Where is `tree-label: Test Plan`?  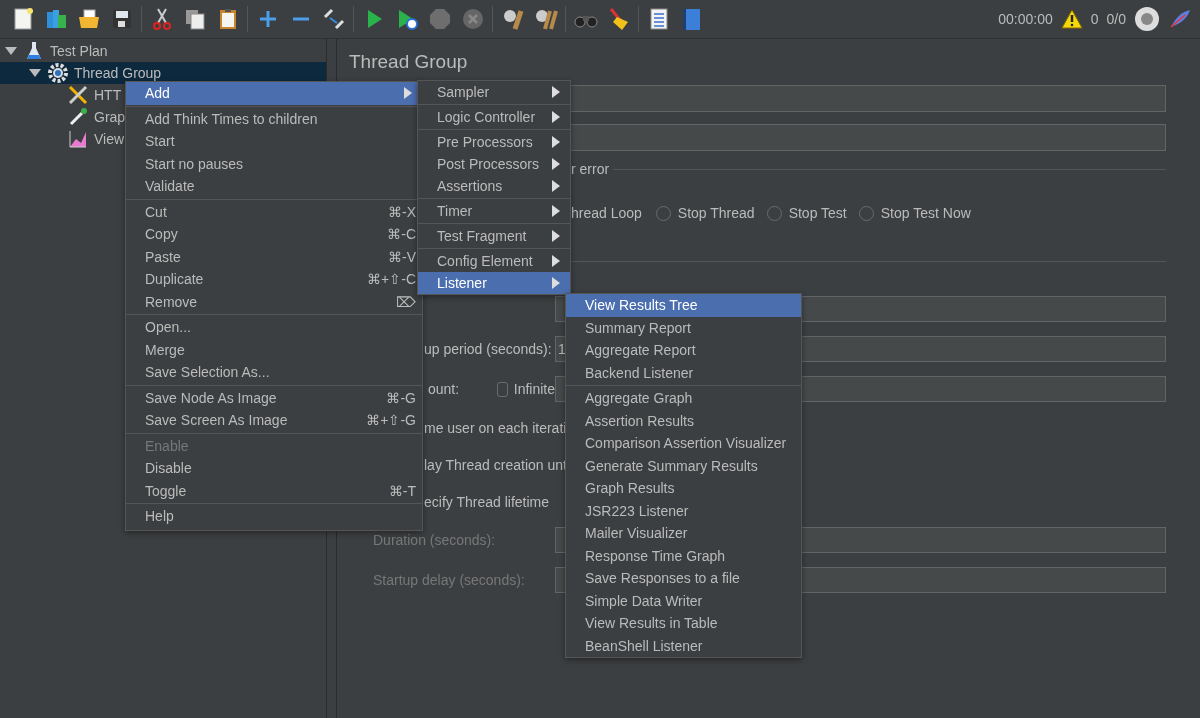 tree-label: Test Plan is located at coordinates (79, 51).